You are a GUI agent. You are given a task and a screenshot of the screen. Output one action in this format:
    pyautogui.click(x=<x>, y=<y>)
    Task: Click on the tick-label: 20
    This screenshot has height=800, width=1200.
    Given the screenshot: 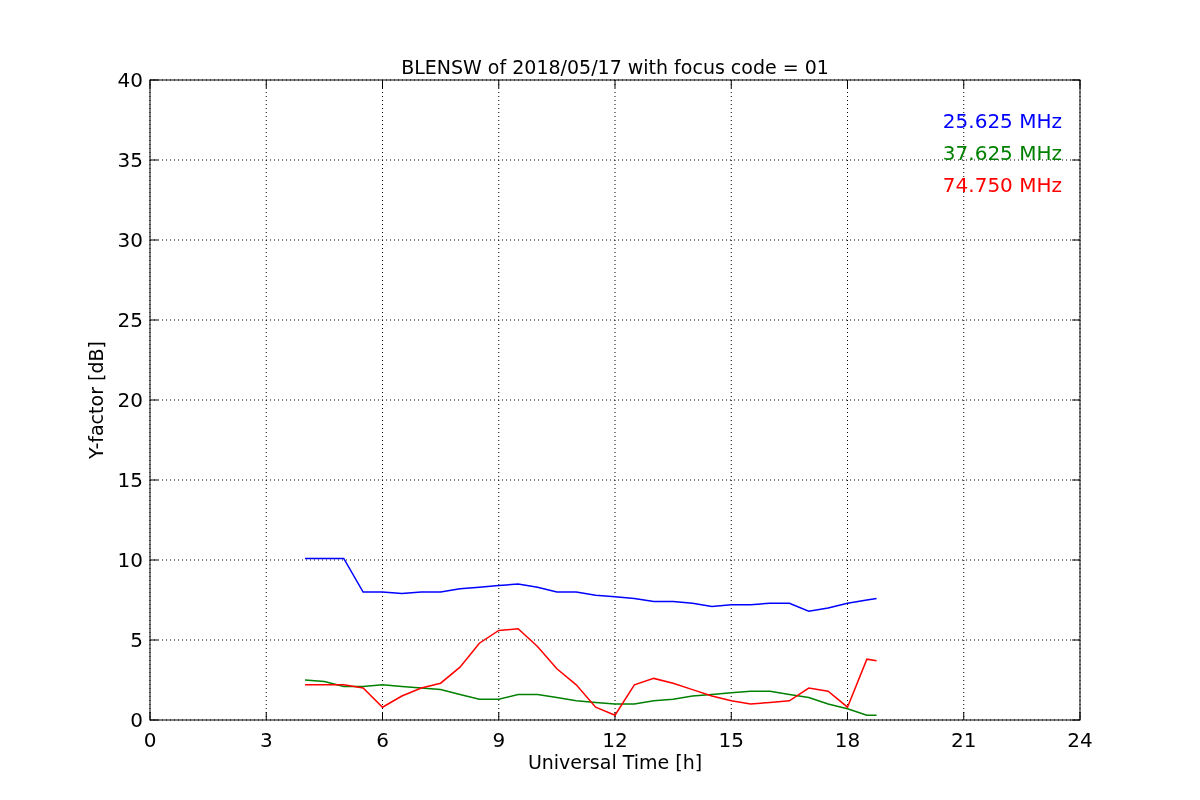 What is the action you would take?
    pyautogui.click(x=130, y=400)
    